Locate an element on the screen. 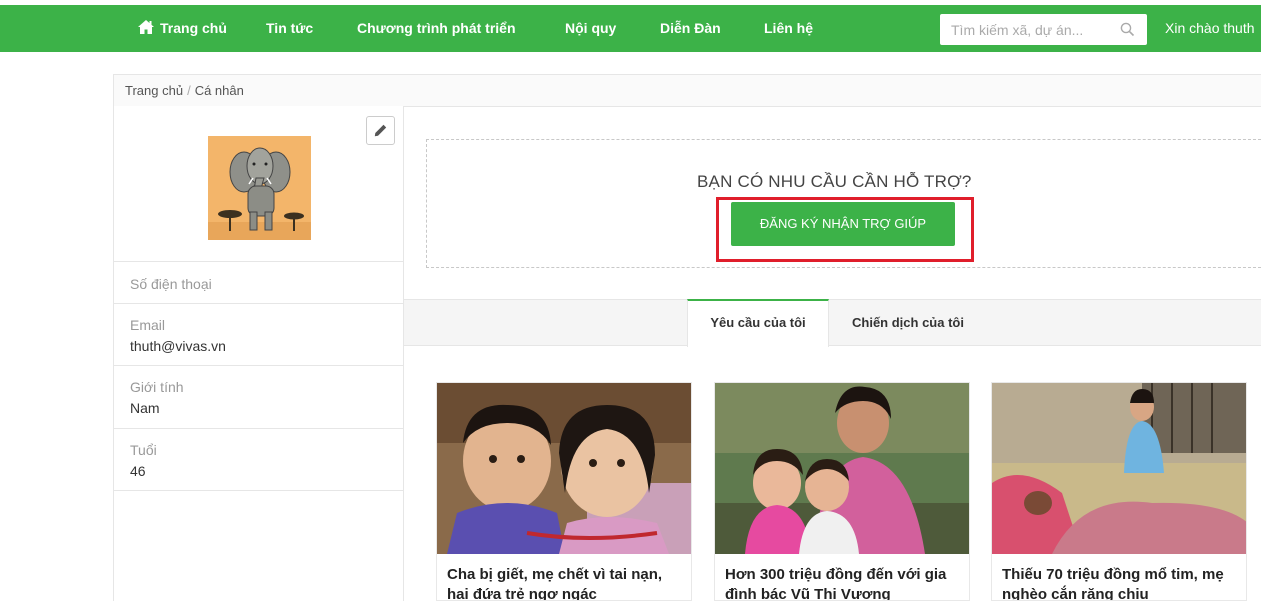 The width and height of the screenshot is (1261, 601). breadcrumb-home: Trang chủ is located at coordinates (154, 90).